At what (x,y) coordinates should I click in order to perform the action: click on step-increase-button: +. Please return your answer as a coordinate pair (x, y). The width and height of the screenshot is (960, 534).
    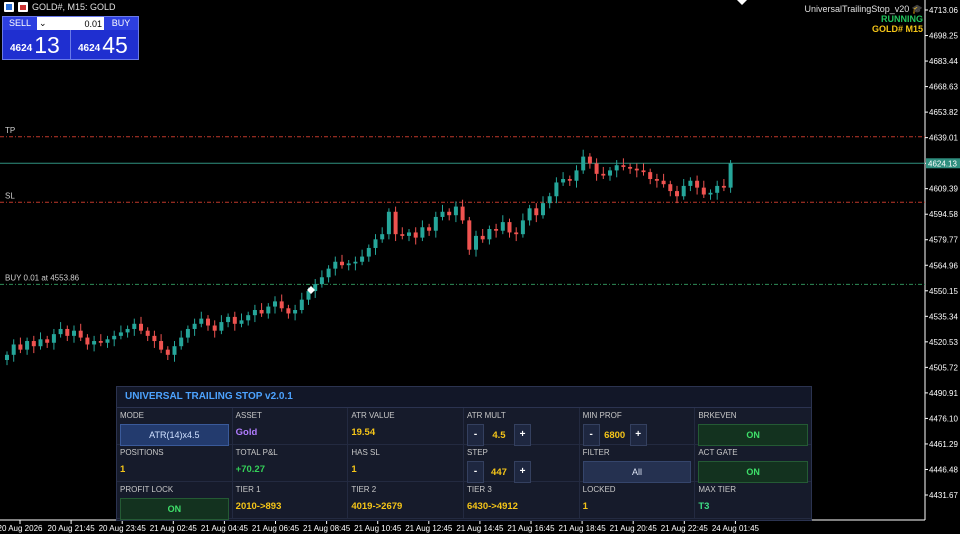
    Looking at the image, I should click on (522, 472).